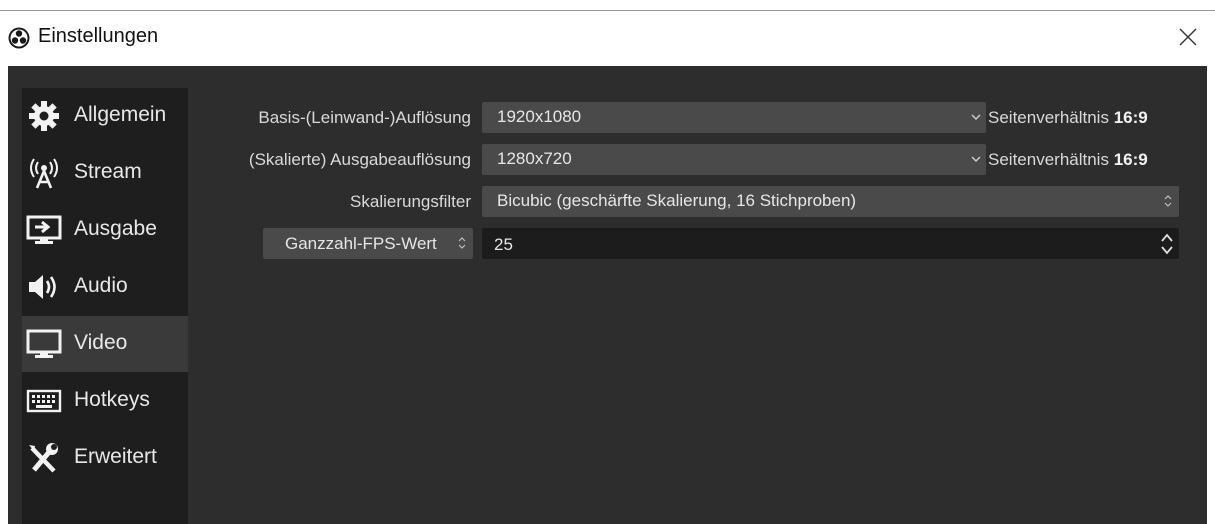 This screenshot has width=1215, height=524. I want to click on output-resolution-combo: 1280x720, so click(734, 159).